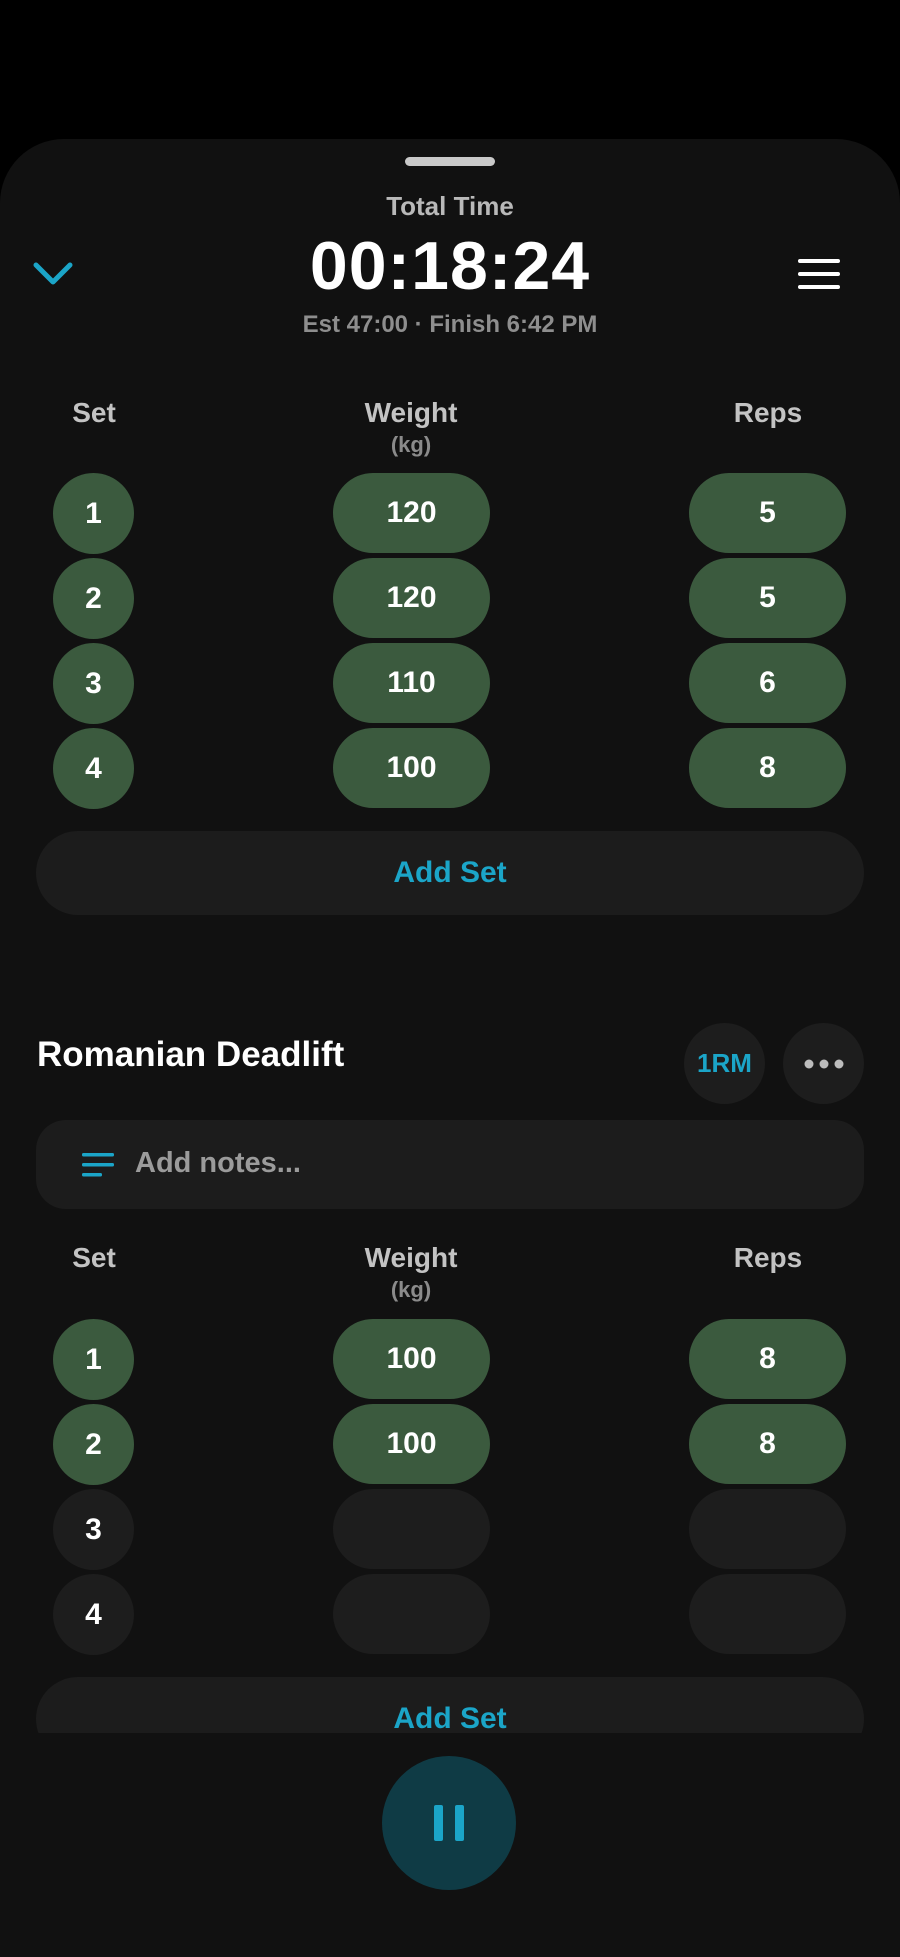  I want to click on notes-lines-icon, so click(98, 1165).